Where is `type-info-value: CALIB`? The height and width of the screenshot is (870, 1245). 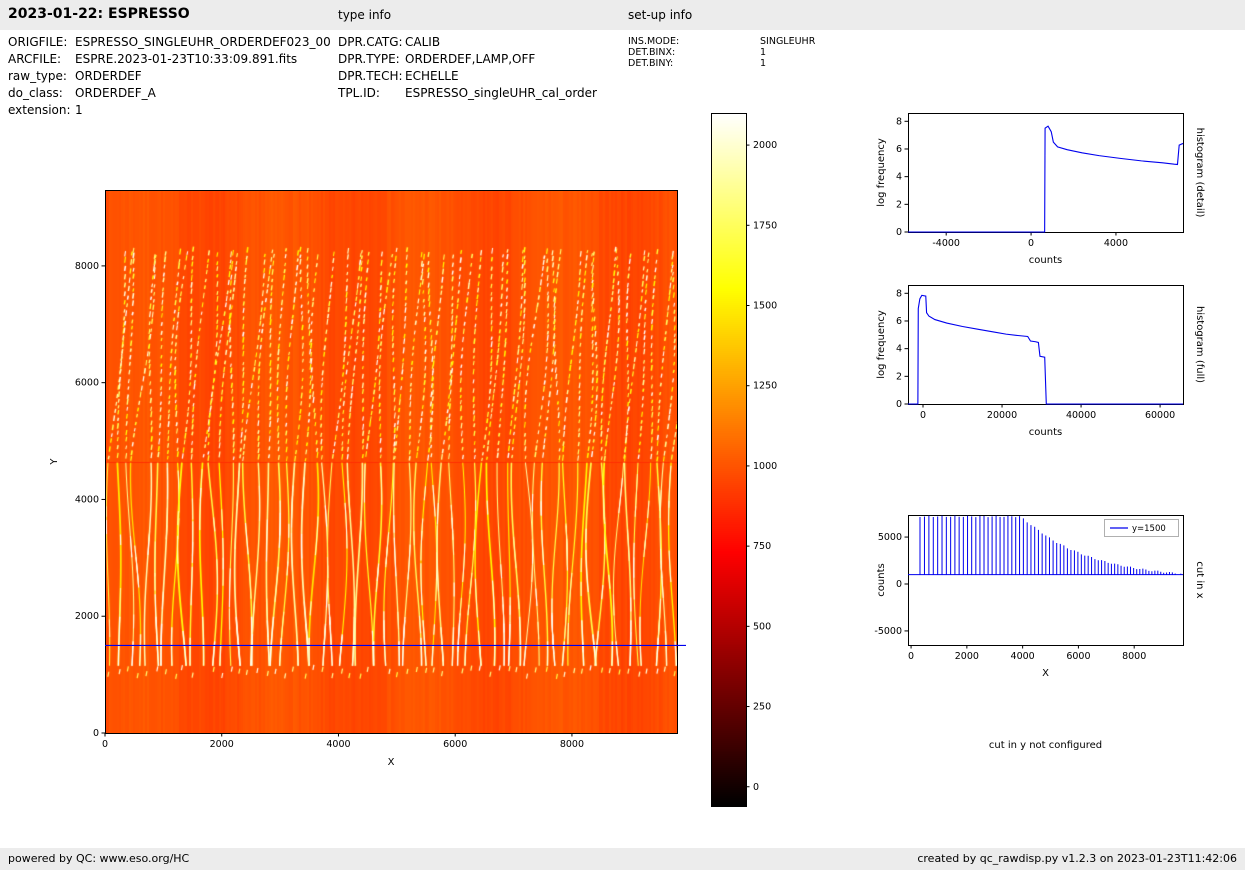
type-info-value: CALIB is located at coordinates (423, 42).